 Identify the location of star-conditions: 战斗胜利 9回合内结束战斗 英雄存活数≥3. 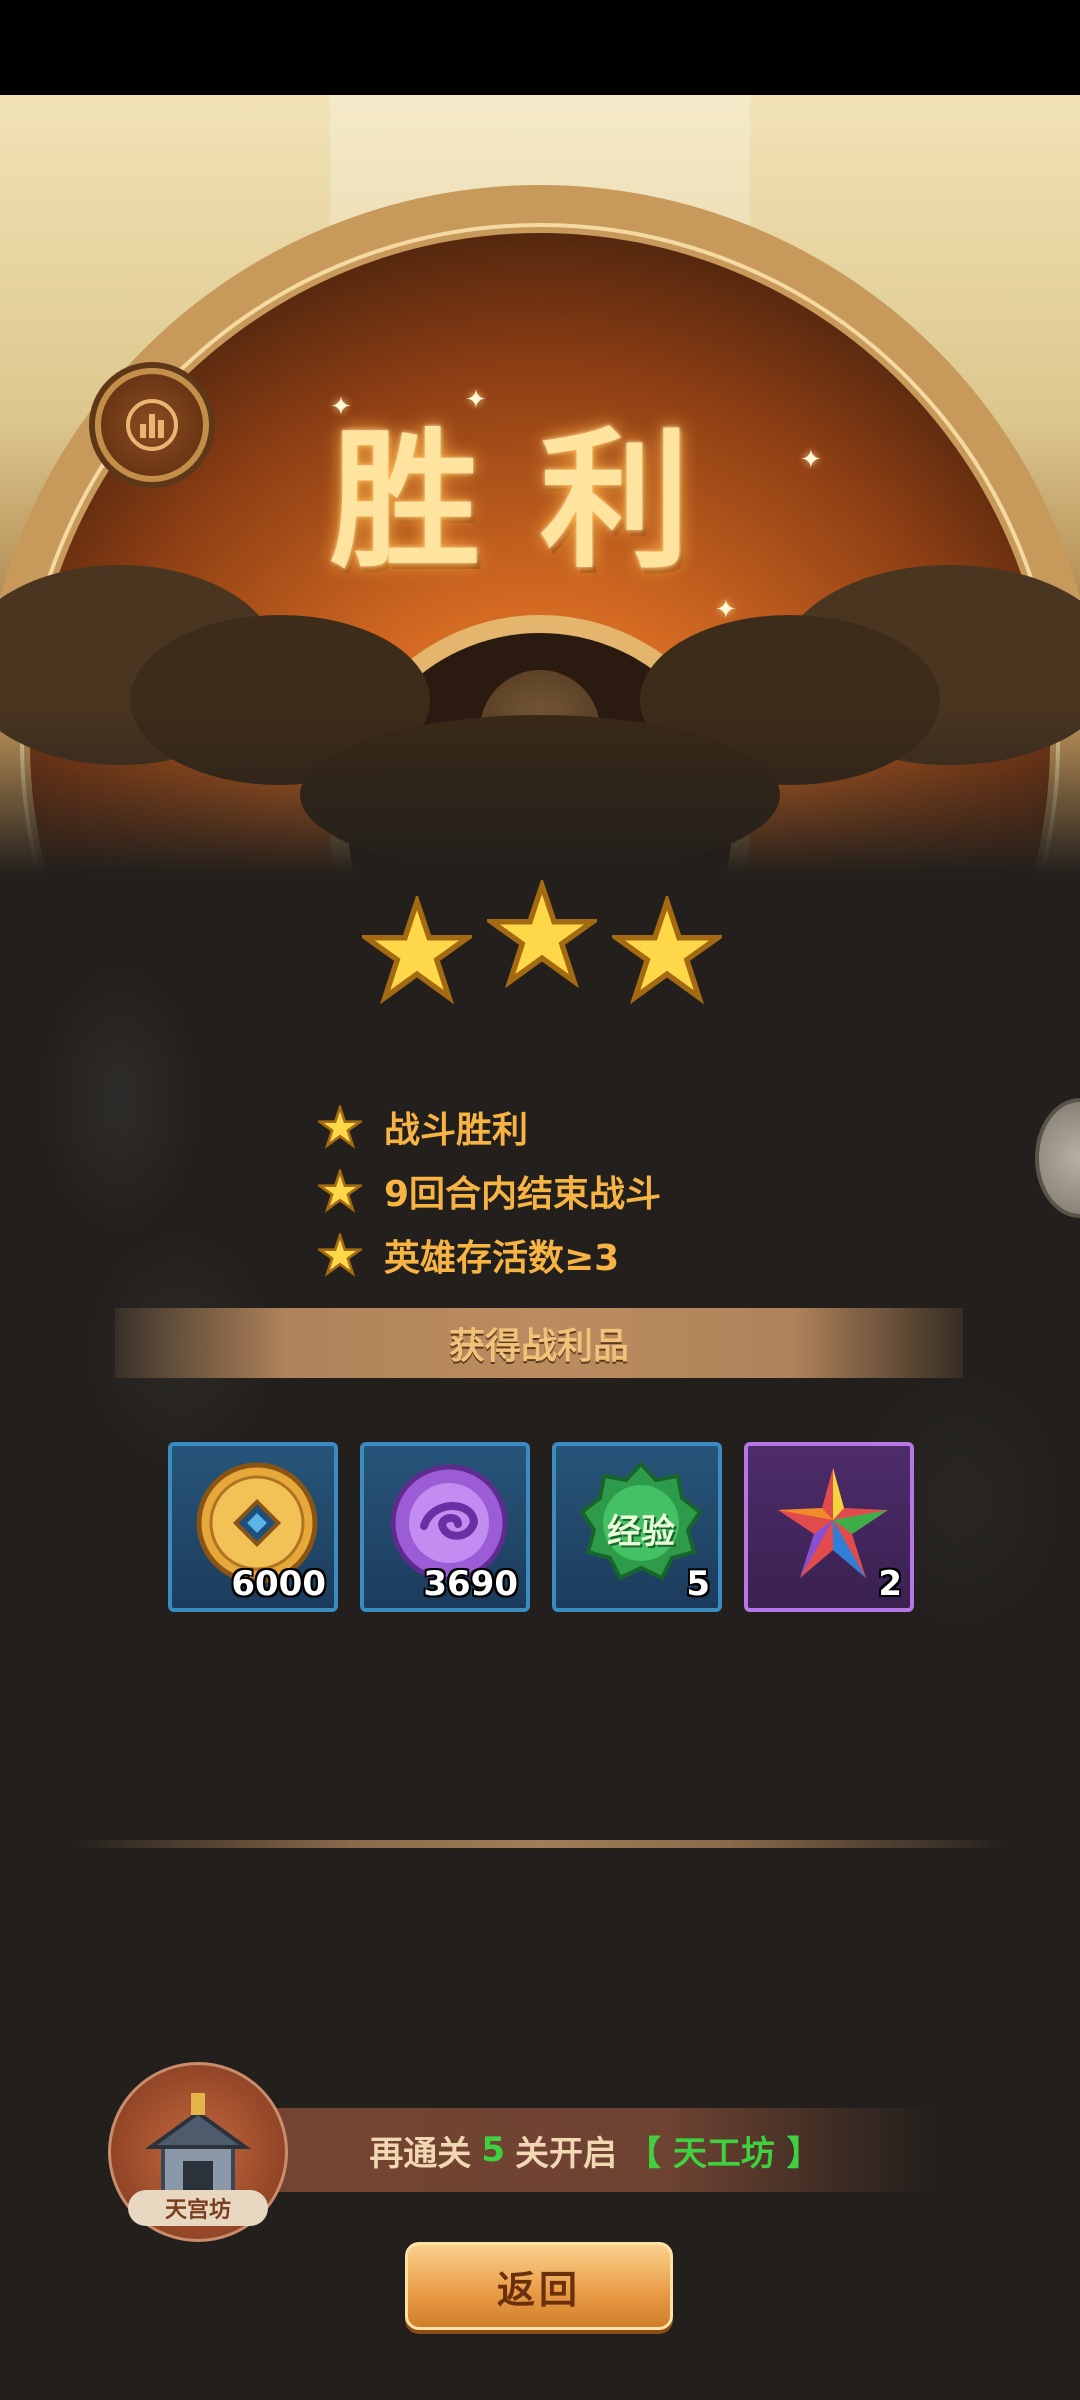
(489, 1191).